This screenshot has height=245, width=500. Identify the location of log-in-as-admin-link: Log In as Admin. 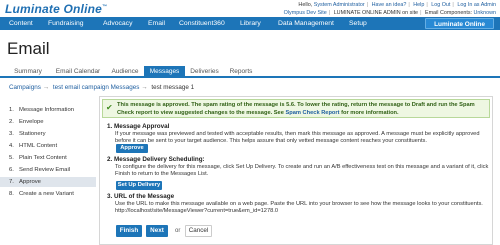
(476, 5).